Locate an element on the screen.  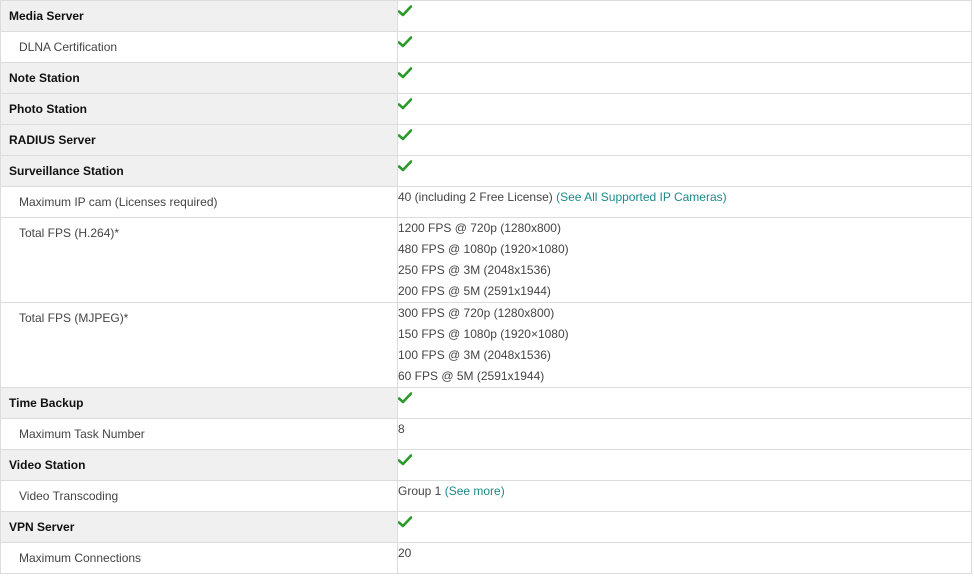
row-value: 8 is located at coordinates (684, 434).